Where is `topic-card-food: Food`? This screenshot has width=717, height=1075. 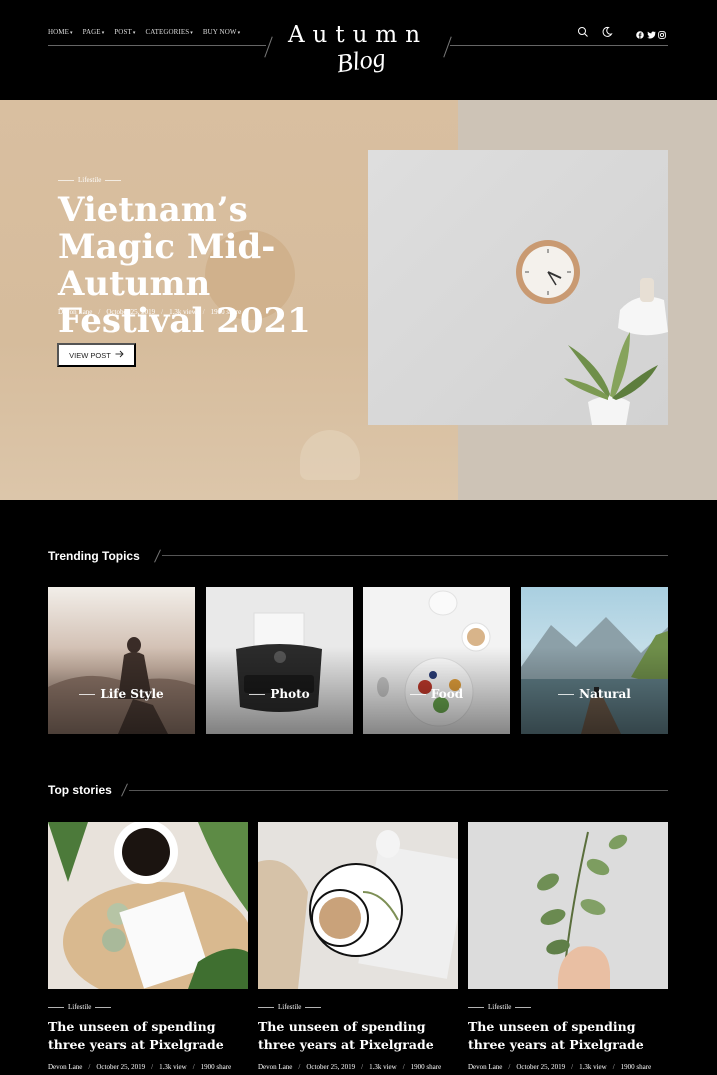 topic-card-food: Food is located at coordinates (436, 660).